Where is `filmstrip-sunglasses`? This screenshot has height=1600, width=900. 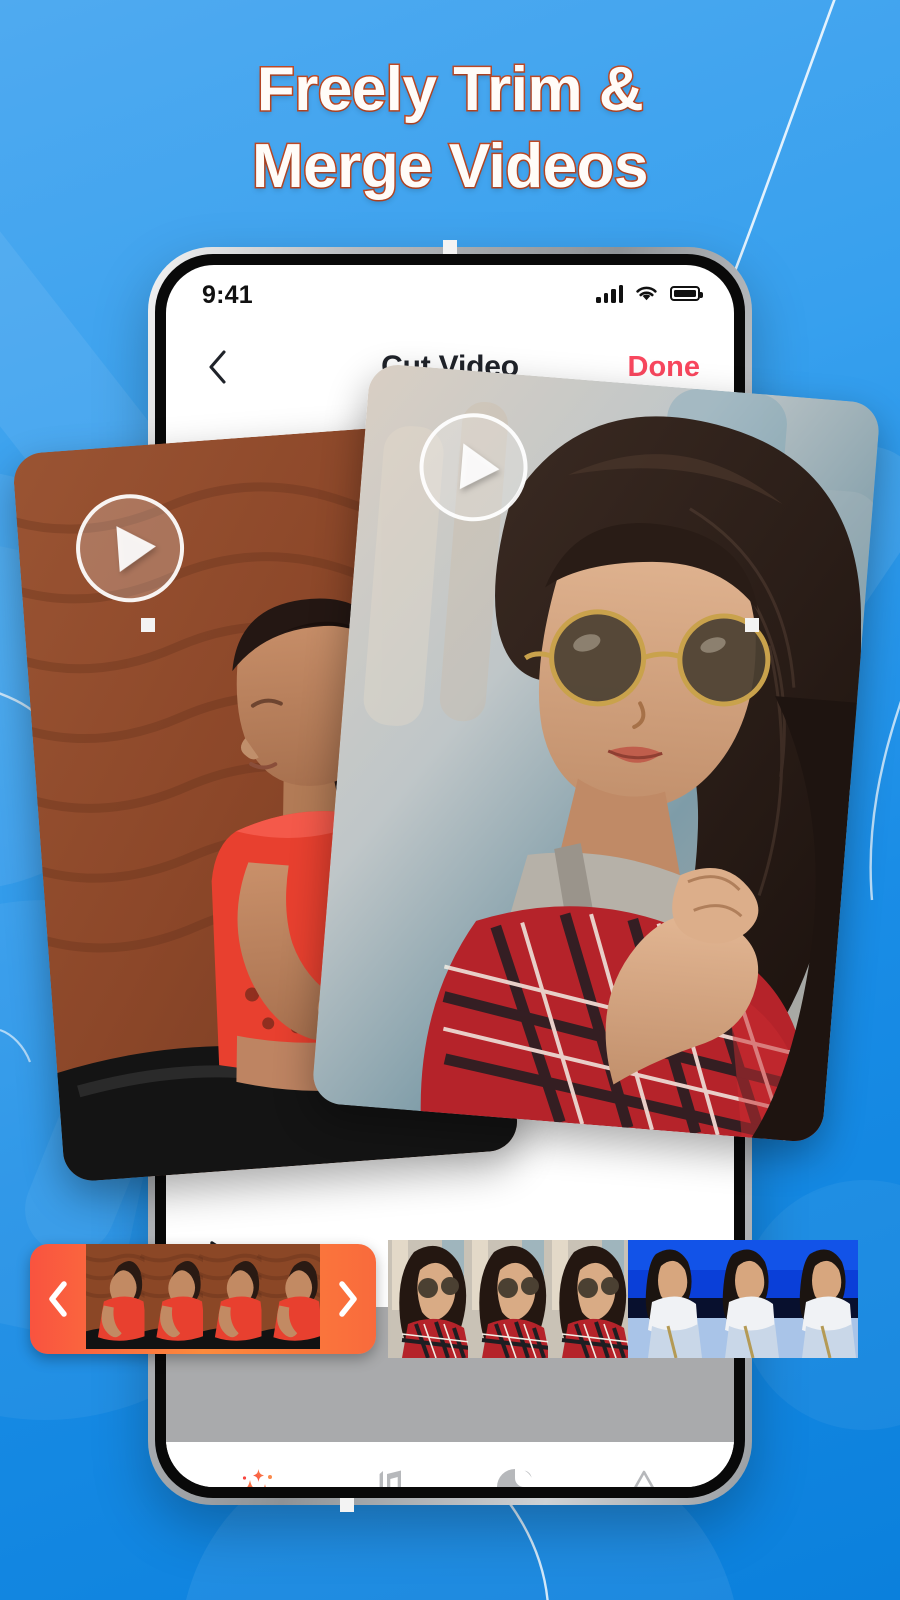
filmstrip-sunglasses is located at coordinates (508, 1299).